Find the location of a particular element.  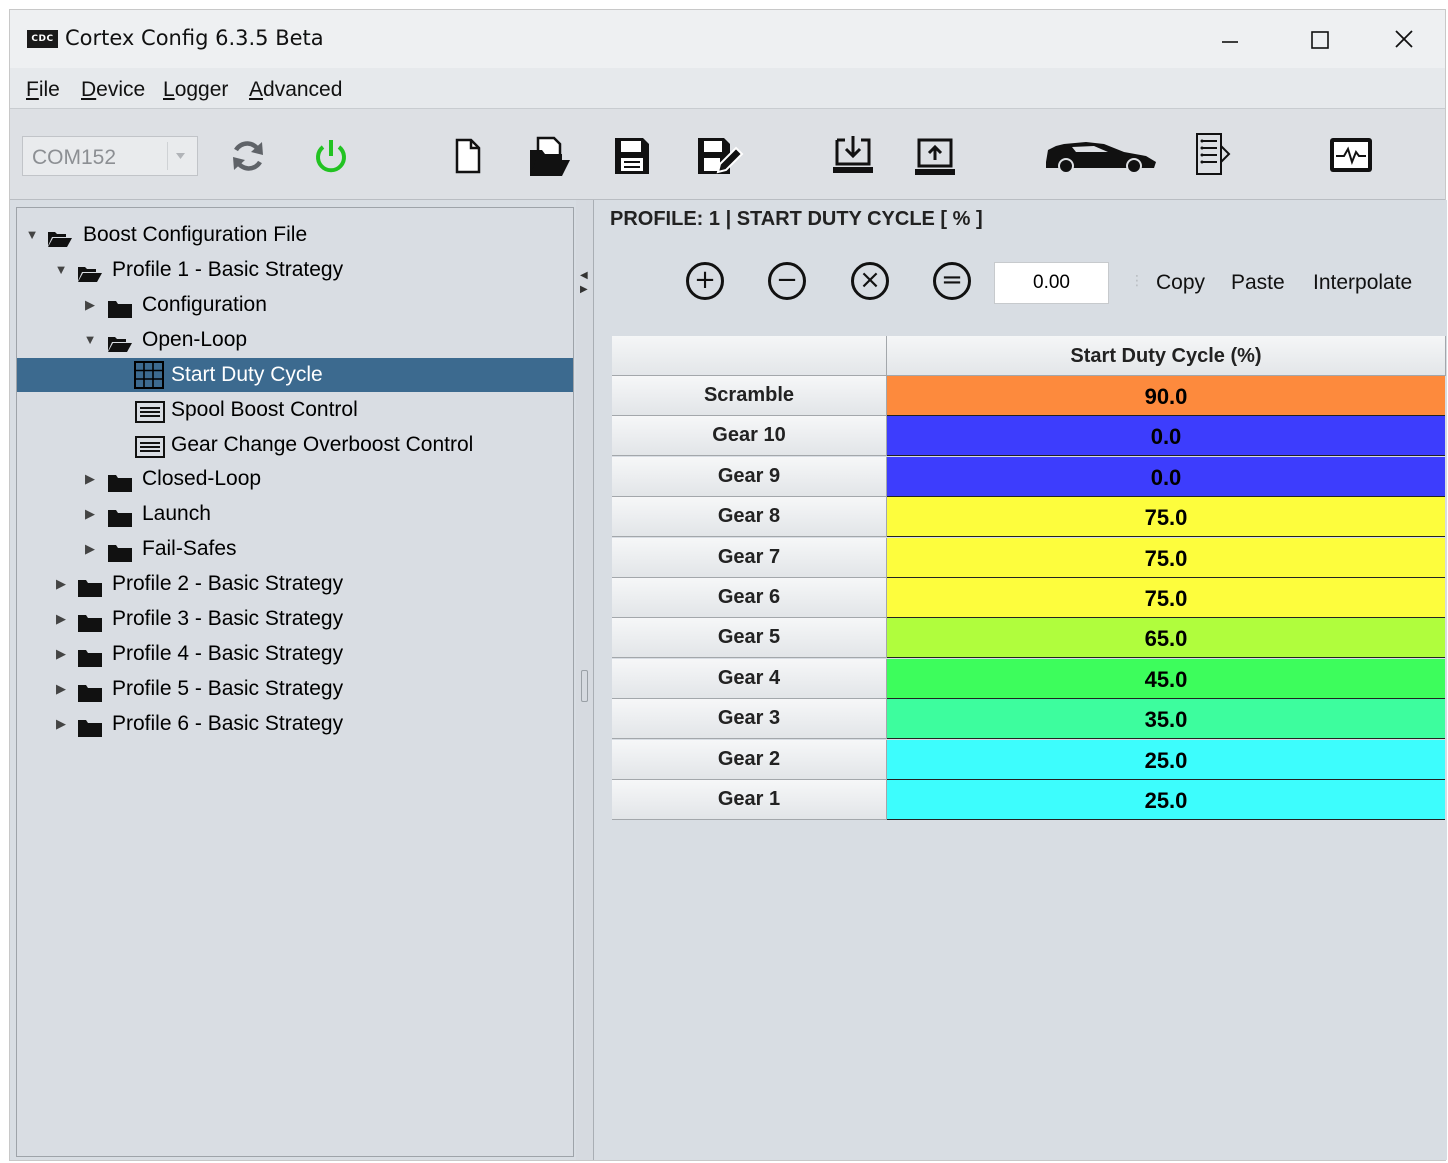

tree-label-profile-4: Profile 4 - Basic Strategy is located at coordinates (228, 653).